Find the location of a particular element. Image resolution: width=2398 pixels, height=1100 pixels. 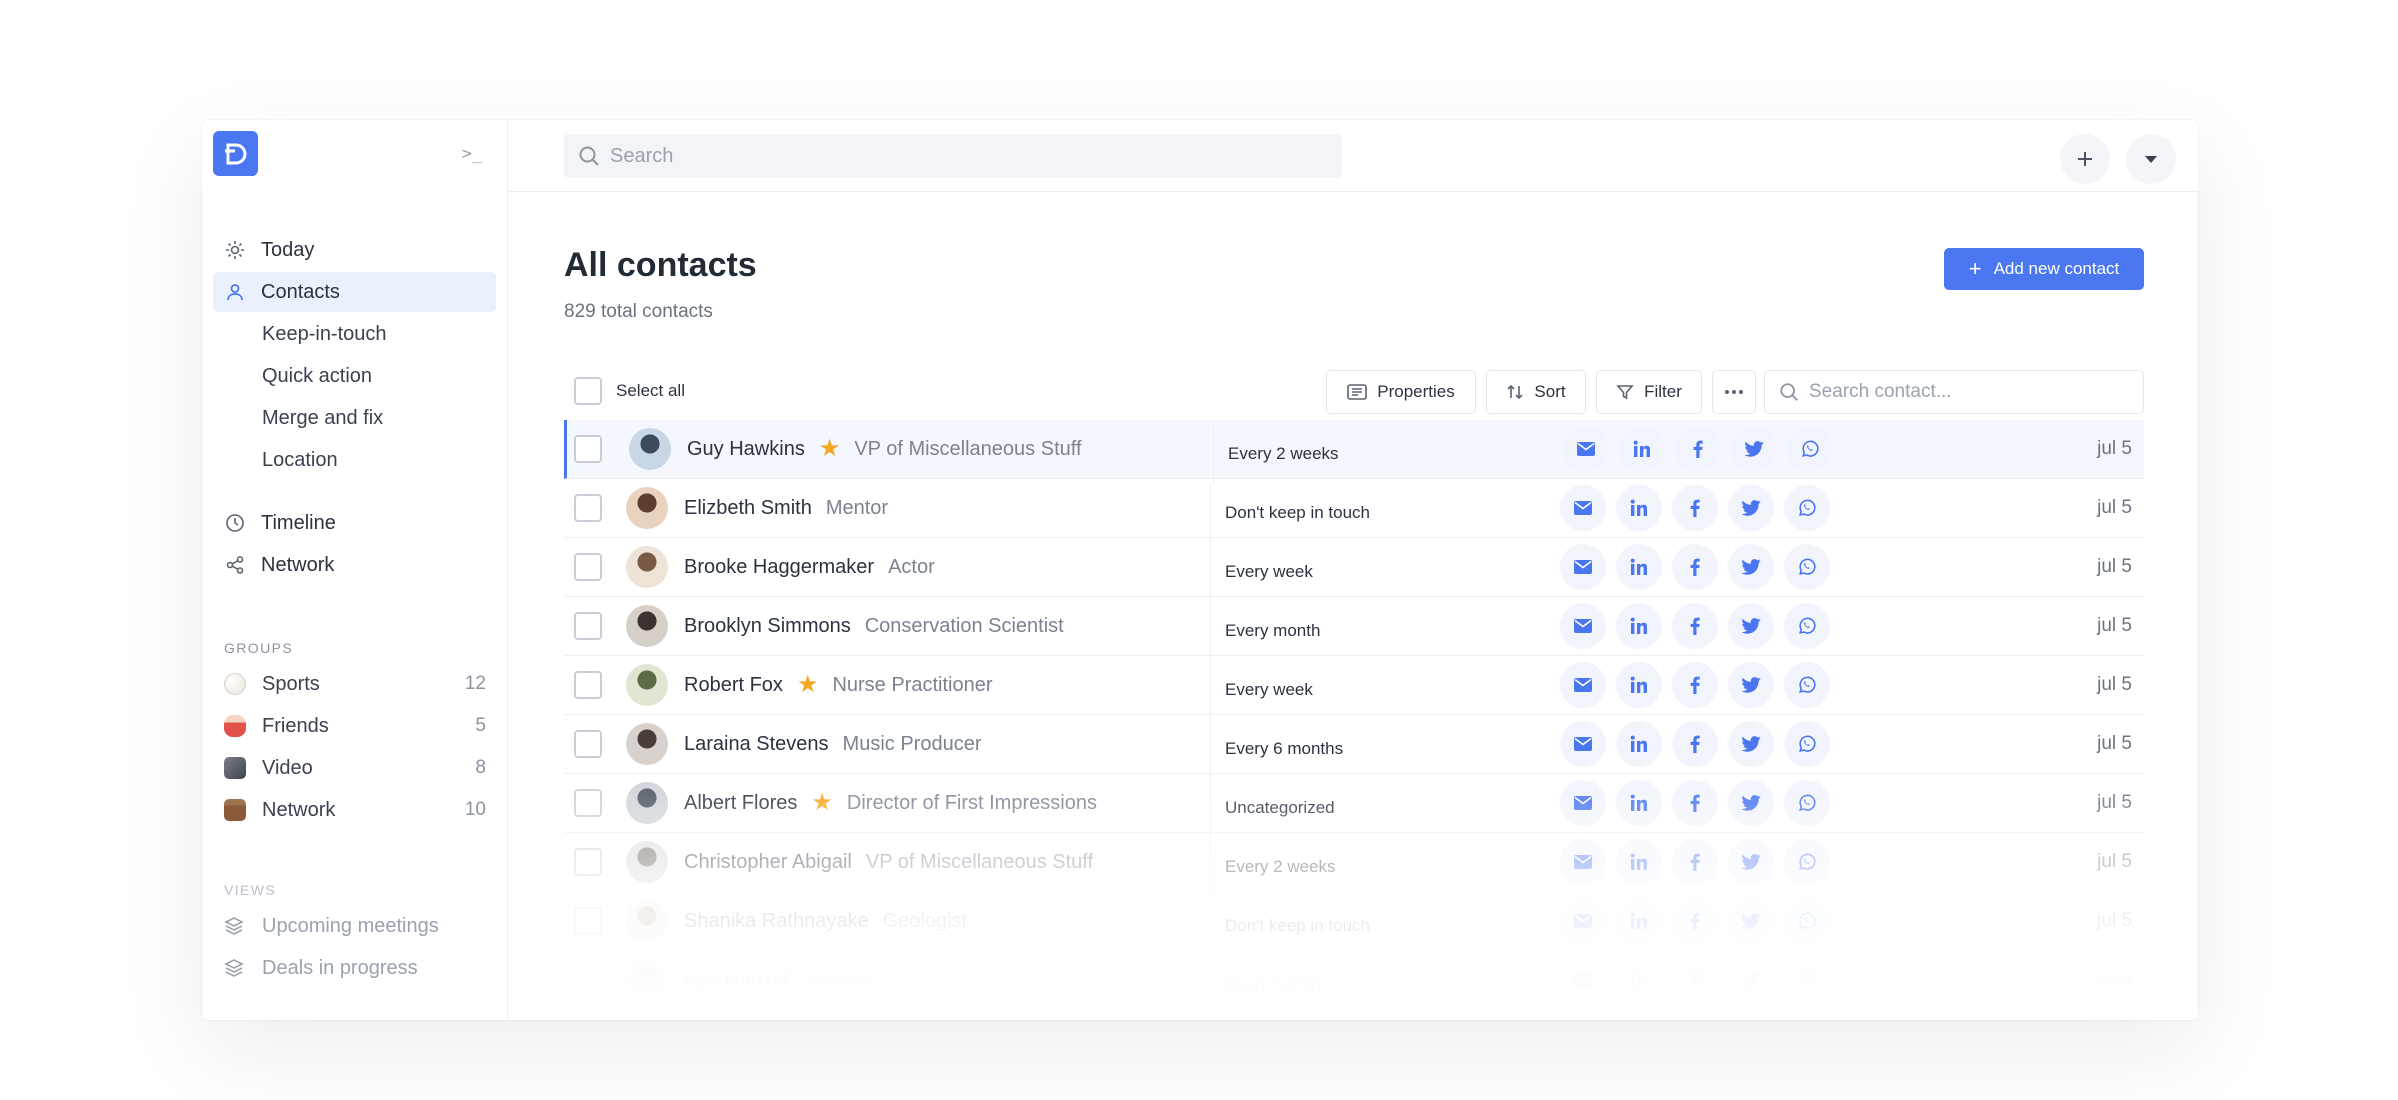

sidebar-subitem-keep-in-touch: Keep-in-touch is located at coordinates (324, 334).